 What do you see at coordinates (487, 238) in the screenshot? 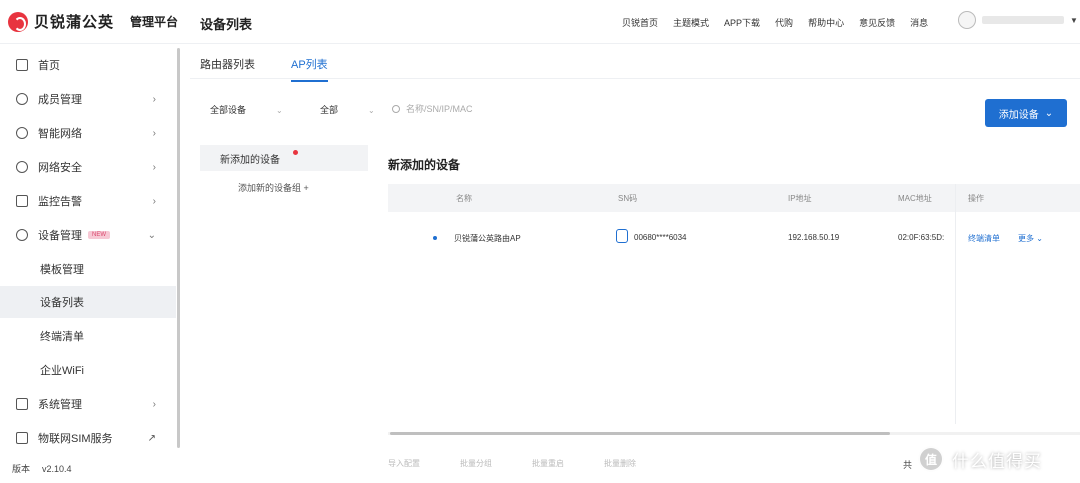
I see `cell-name: 贝锐蒲公英路由AP` at bounding box center [487, 238].